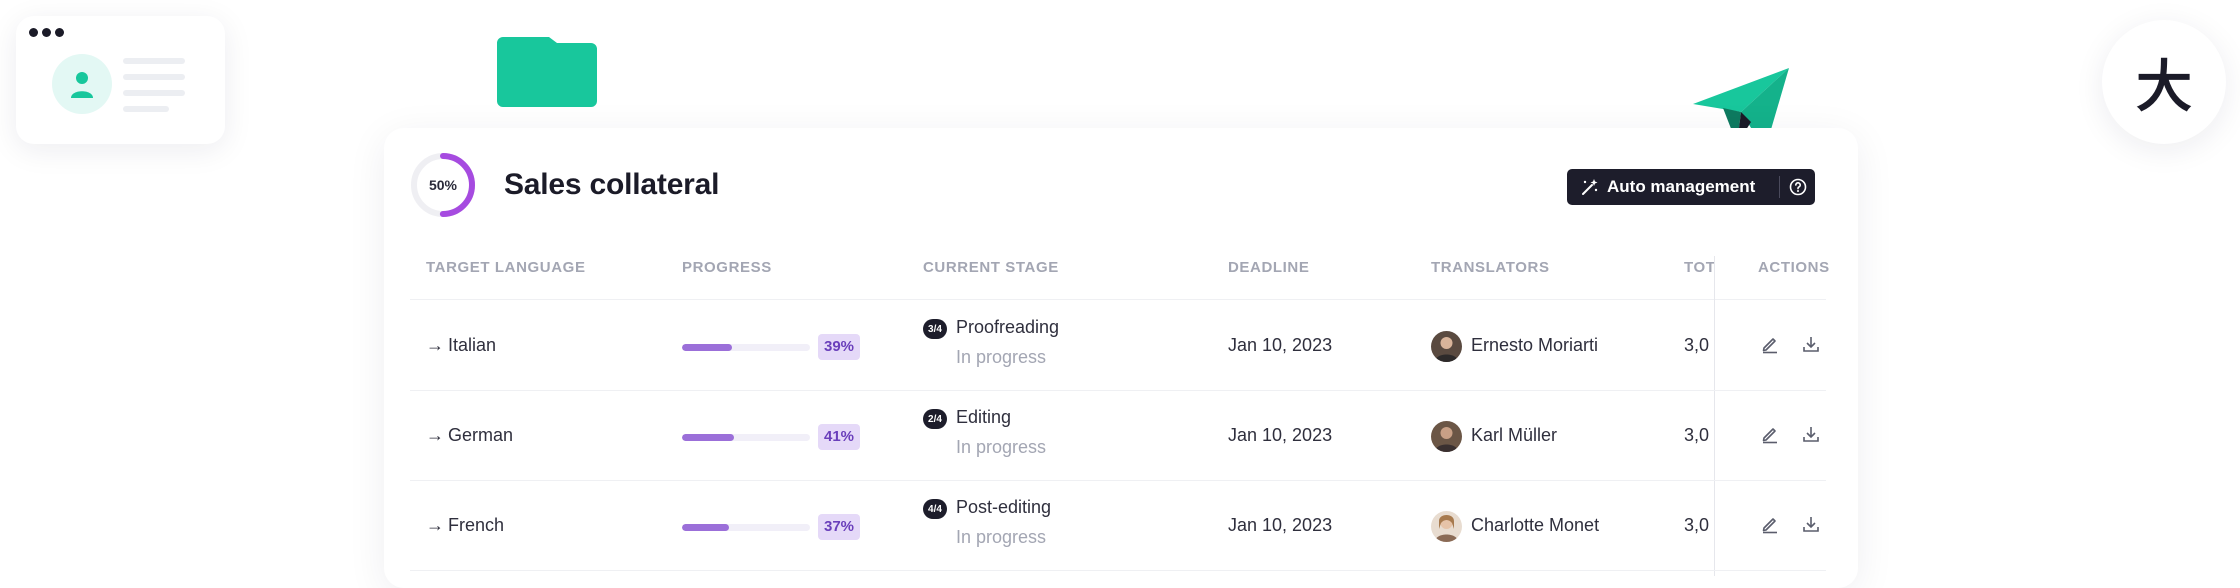  Describe the element at coordinates (506, 268) in the screenshot. I see `column-target-language: TARGET LANGUAGE` at that location.